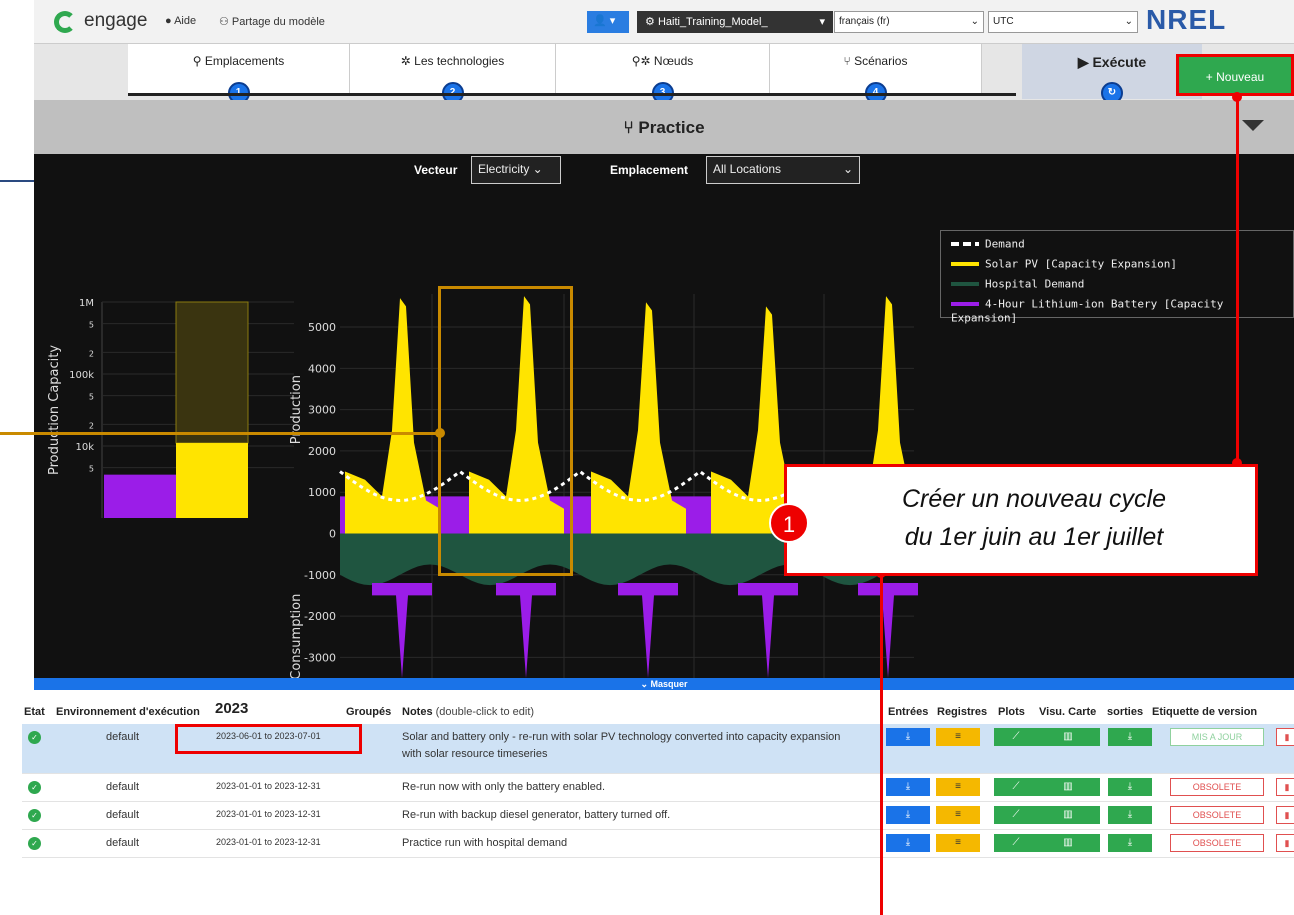  I want to click on legend-label: Solar PV [Capacity Expansion], so click(1081, 264).